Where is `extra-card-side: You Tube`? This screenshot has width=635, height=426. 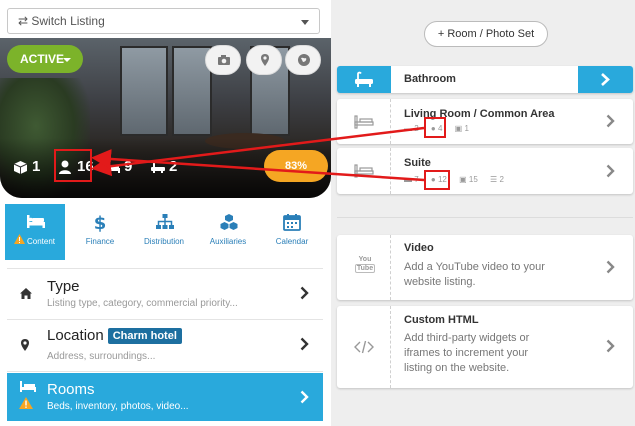 extra-card-side: You Tube is located at coordinates (364, 267).